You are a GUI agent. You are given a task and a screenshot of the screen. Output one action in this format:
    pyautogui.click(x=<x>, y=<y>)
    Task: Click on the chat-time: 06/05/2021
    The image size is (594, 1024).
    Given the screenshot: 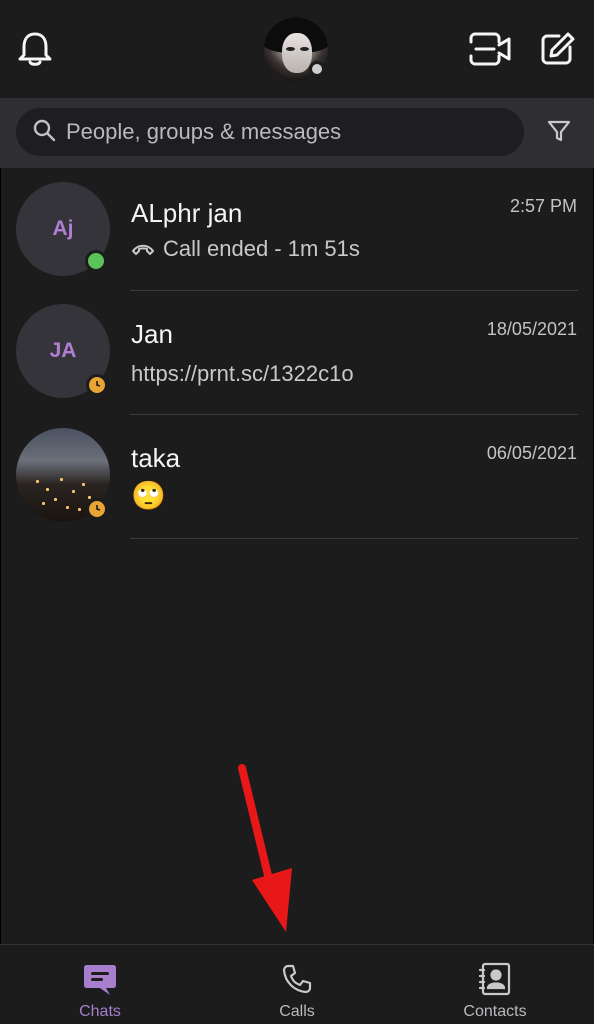 What is the action you would take?
    pyautogui.click(x=531, y=453)
    